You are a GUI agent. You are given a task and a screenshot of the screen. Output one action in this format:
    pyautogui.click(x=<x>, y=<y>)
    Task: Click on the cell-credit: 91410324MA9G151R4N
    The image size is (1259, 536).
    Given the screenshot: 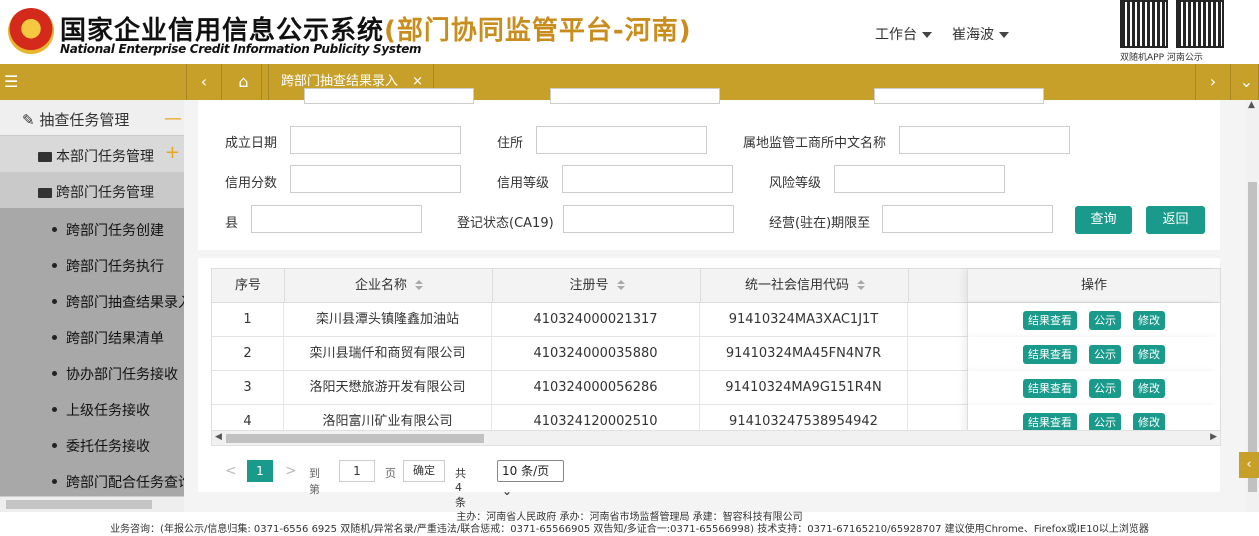 What is the action you would take?
    pyautogui.click(x=804, y=388)
    